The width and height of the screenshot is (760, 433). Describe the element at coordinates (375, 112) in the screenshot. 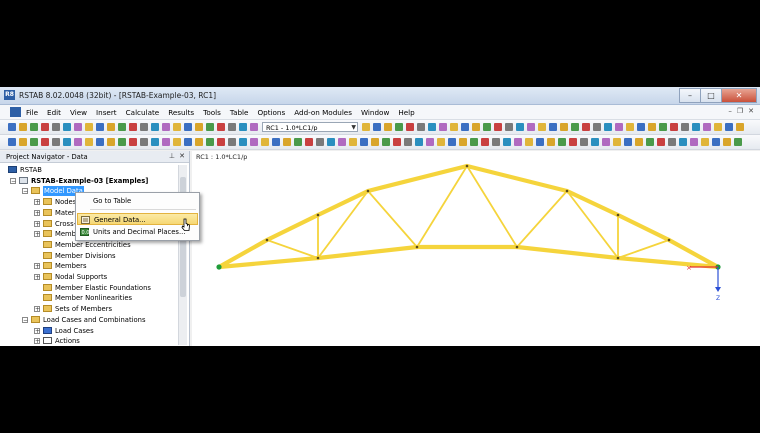

I see `menu-window: Window` at that location.